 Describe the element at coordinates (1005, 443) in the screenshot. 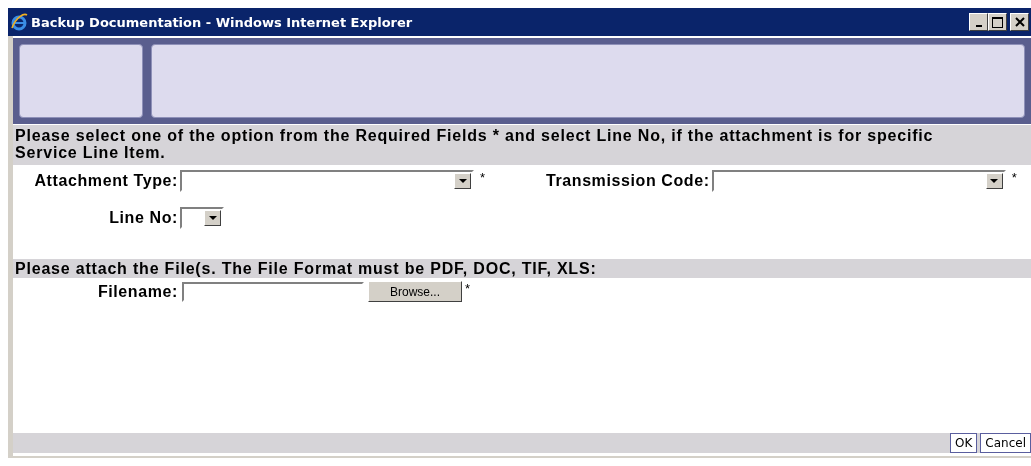

I see `dialog-button: Cancel` at that location.